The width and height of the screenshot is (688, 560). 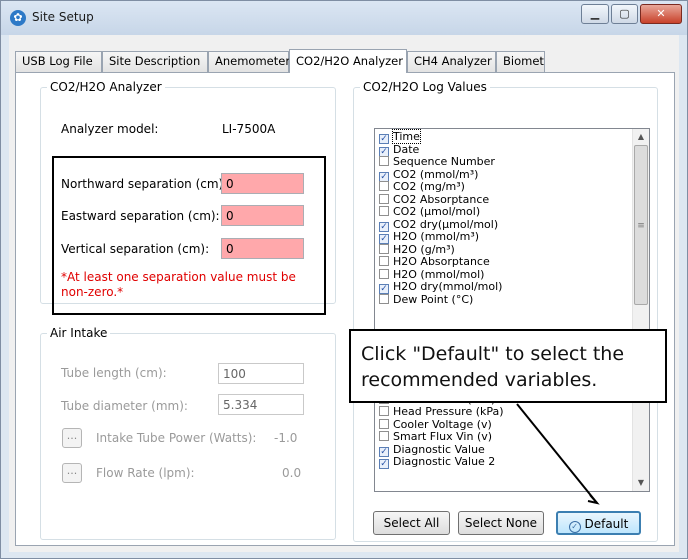 I want to click on minimize-button: ▁, so click(x=595, y=14).